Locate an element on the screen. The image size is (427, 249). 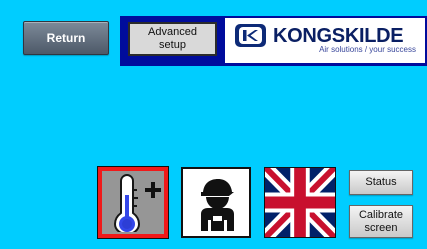
uk-flag-icon is located at coordinates (300, 202).